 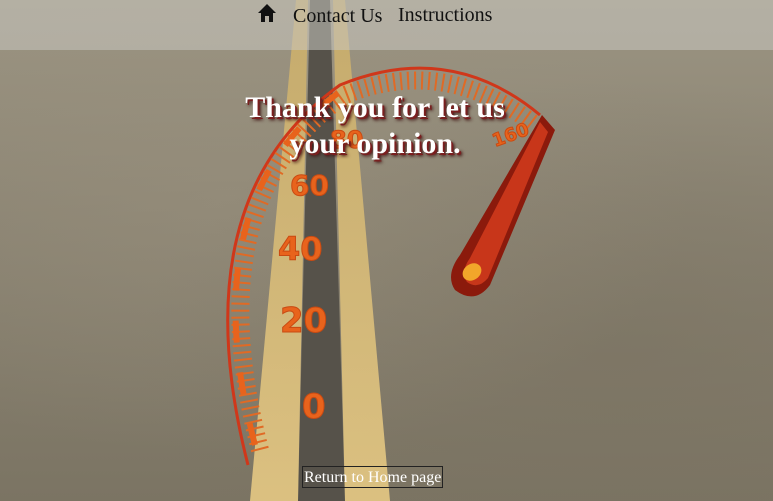 I want to click on nav-contact-us: Contact Us, so click(x=337, y=16).